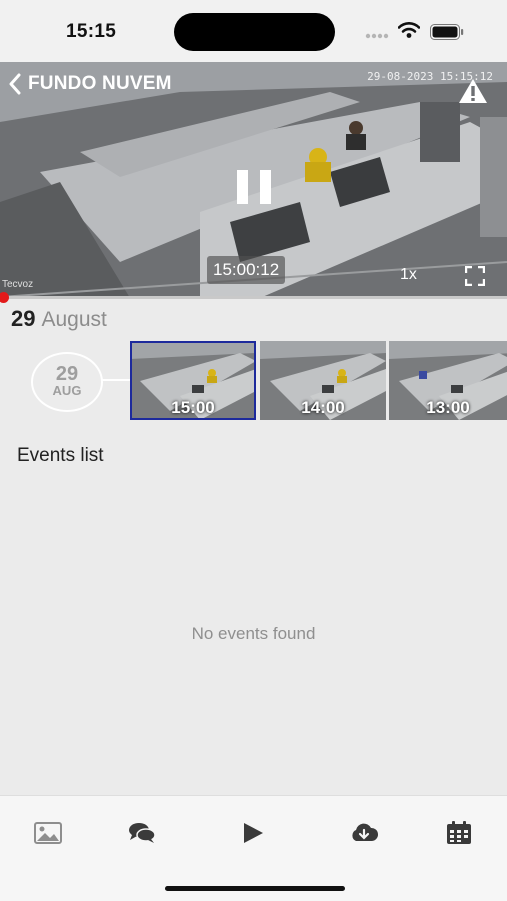 Image resolution: width=507 pixels, height=901 pixels. Describe the element at coordinates (448, 407) in the screenshot. I see `thumbnail-time: 13:00` at that location.